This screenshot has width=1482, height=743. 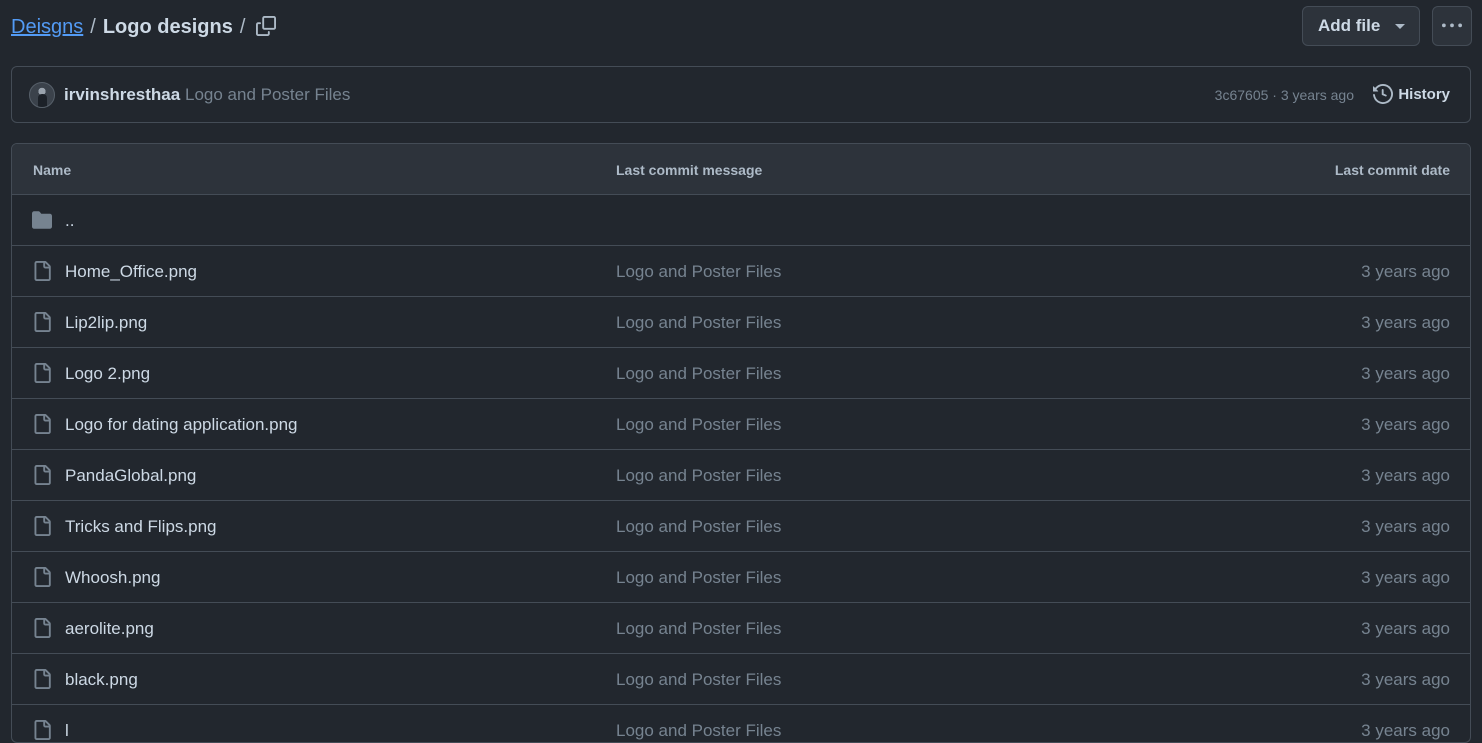 I want to click on history-icon, so click(x=1383, y=94).